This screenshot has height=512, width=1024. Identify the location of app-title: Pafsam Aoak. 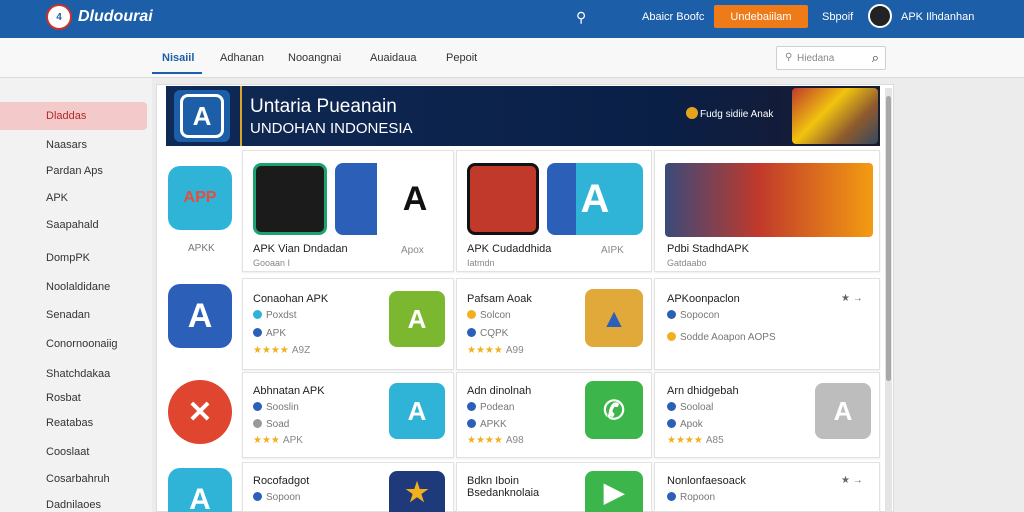
(499, 299).